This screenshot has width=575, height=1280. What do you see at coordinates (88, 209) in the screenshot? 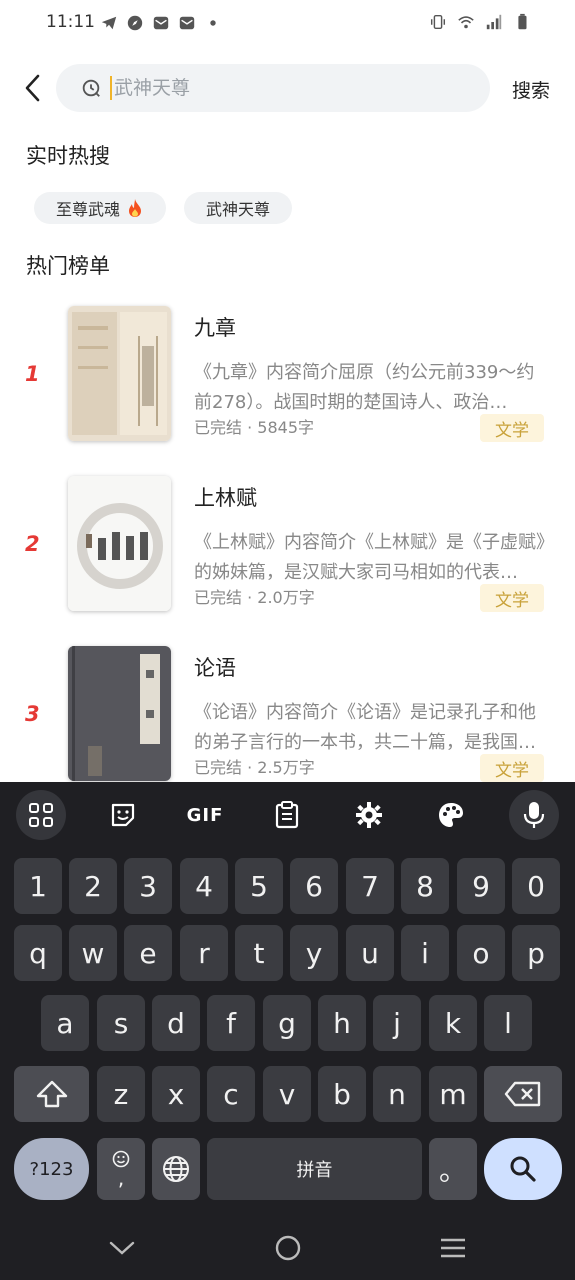
I see `chip-label: 至尊武魂` at bounding box center [88, 209].